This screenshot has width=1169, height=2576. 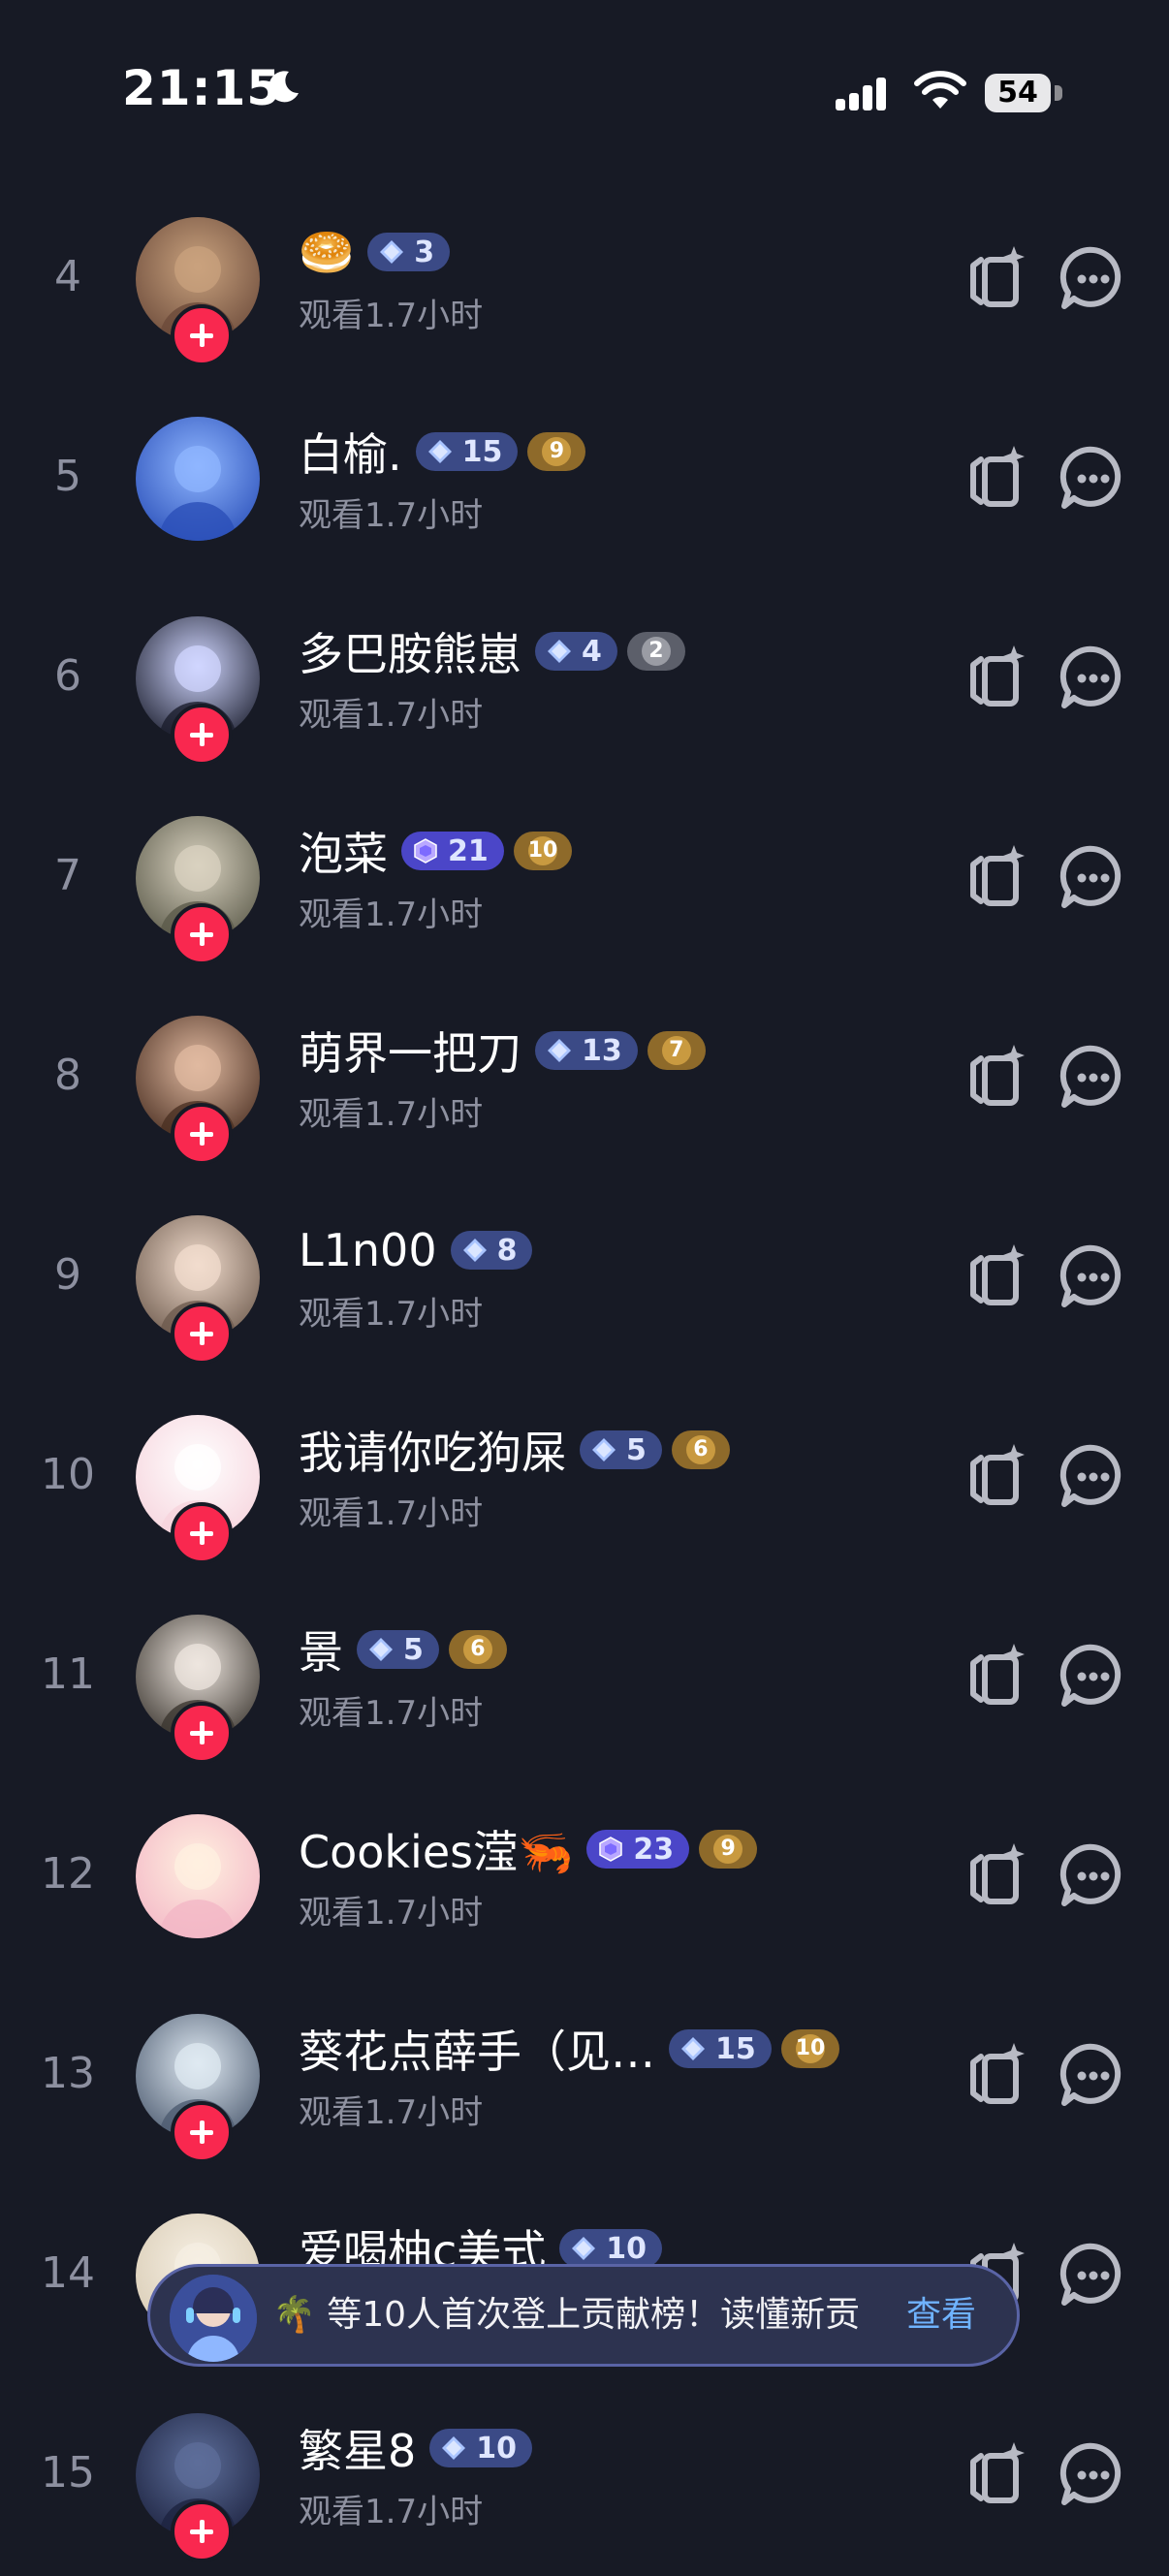 What do you see at coordinates (424, 252) in the screenshot?
I see `level-value: 3` at bounding box center [424, 252].